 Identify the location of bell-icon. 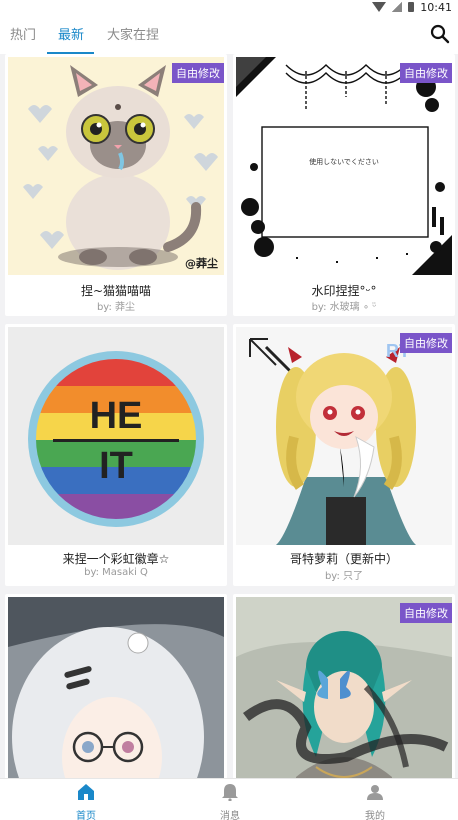
(230, 793).